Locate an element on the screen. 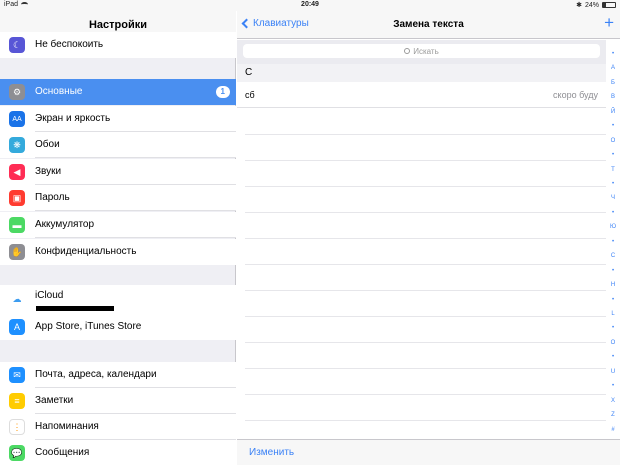 The width and height of the screenshot is (620, 465). sidebar-item-passcode: ▣ Пароль is located at coordinates (118, 198).